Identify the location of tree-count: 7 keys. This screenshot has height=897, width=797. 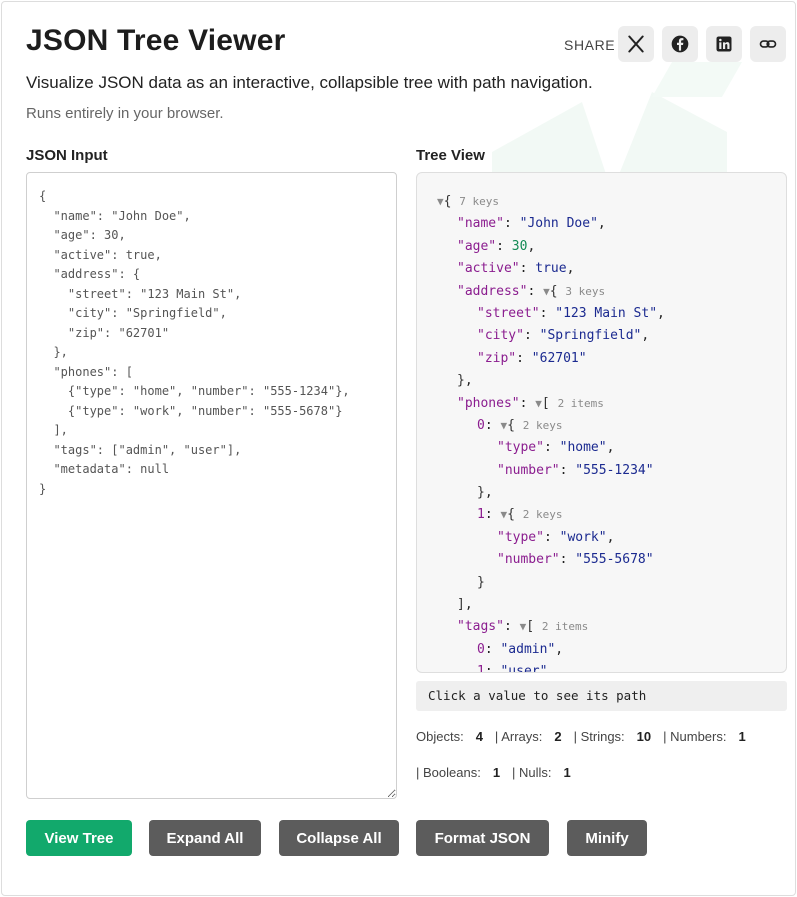
(479, 201).